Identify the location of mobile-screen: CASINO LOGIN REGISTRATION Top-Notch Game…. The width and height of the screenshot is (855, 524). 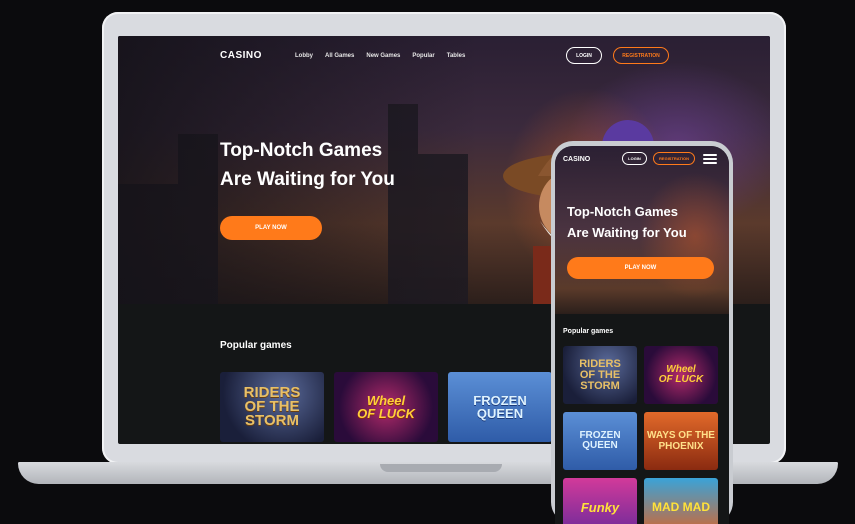
(642, 335).